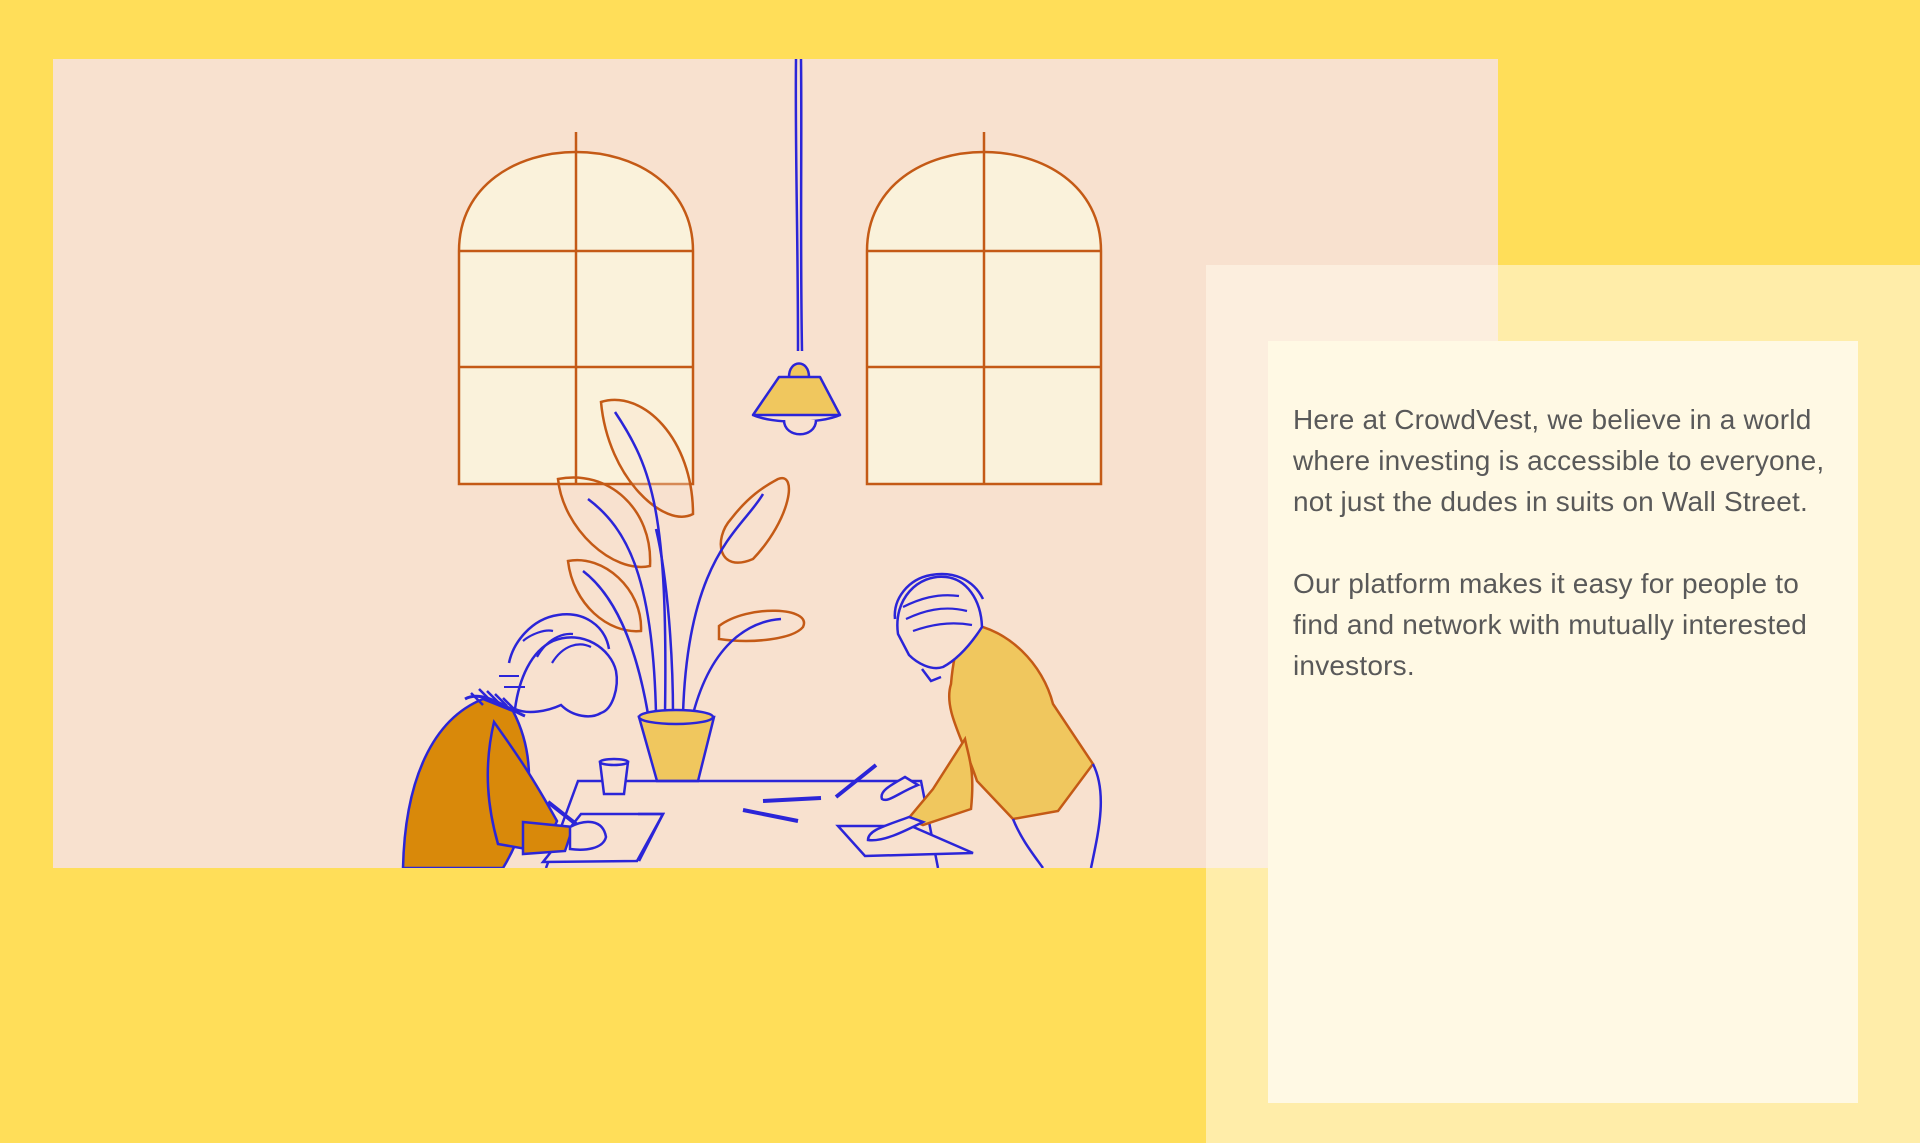 The height and width of the screenshot is (1143, 1920). I want to click on right-arched-window-icon, so click(984, 309).